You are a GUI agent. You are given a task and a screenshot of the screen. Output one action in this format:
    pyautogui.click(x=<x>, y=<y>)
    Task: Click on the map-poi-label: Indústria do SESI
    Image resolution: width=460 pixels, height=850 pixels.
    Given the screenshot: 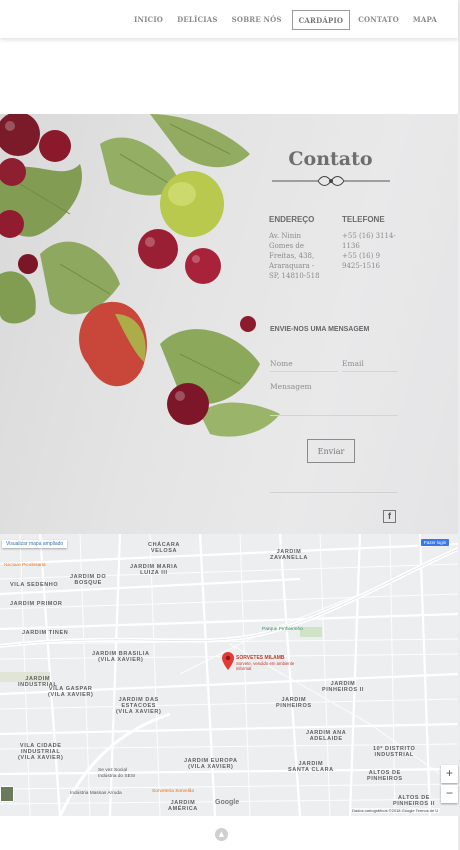 What is the action you would take?
    pyautogui.click(x=116, y=776)
    